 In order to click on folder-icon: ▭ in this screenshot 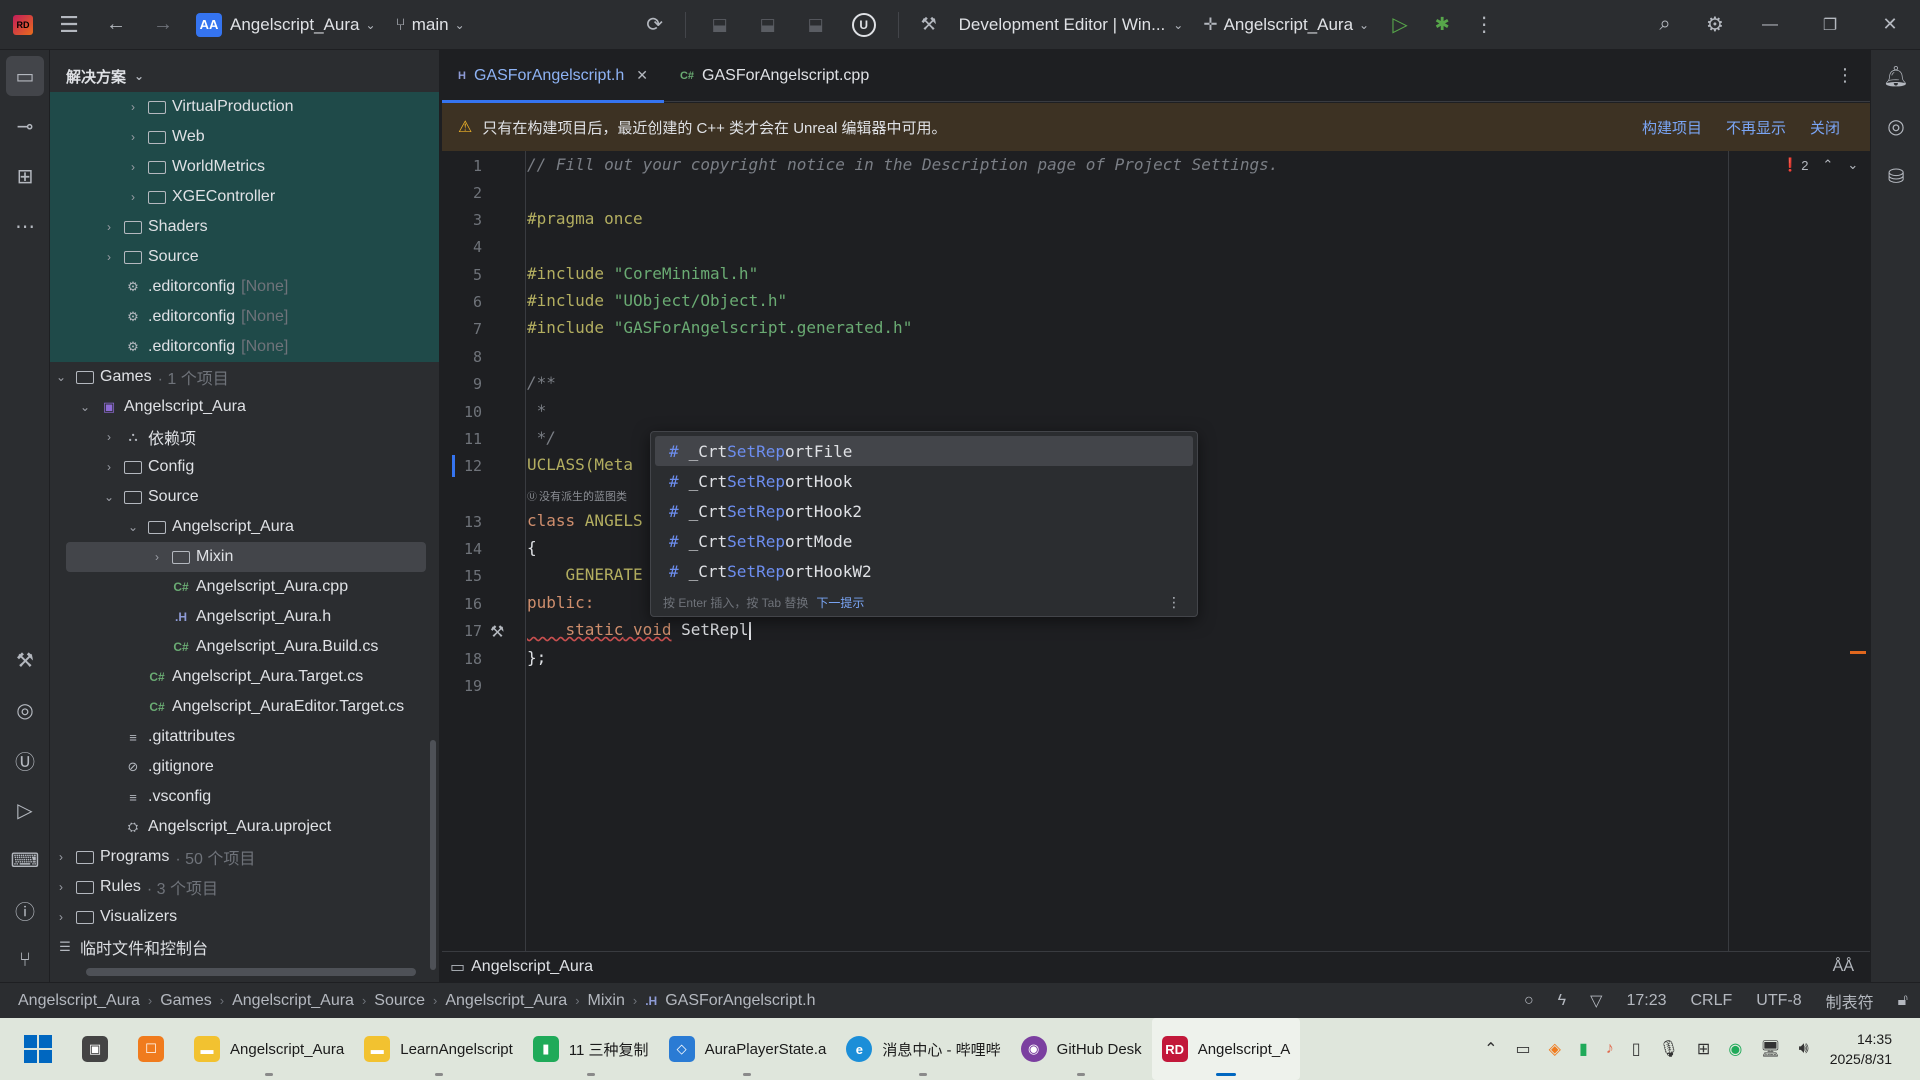, I will do `click(25, 76)`.